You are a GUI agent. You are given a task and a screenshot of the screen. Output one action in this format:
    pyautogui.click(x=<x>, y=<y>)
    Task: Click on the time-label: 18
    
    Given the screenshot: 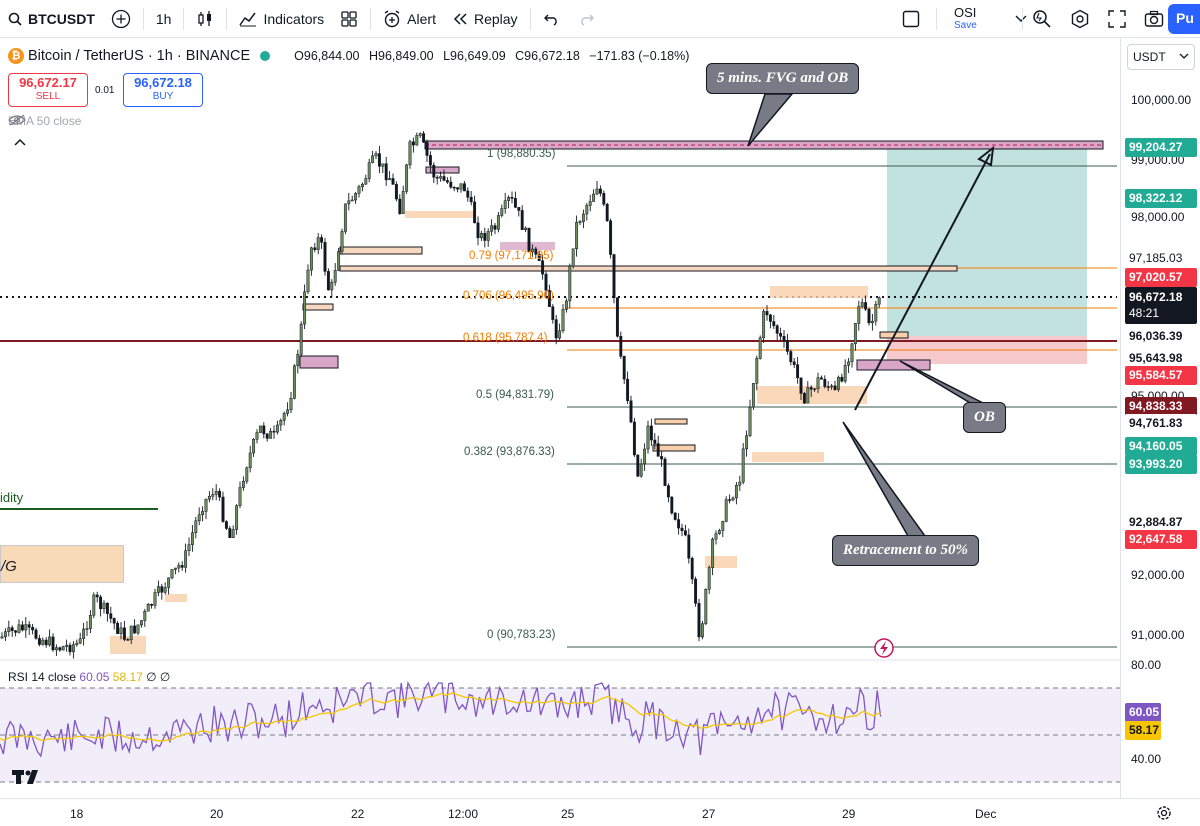 What is the action you would take?
    pyautogui.click(x=77, y=814)
    